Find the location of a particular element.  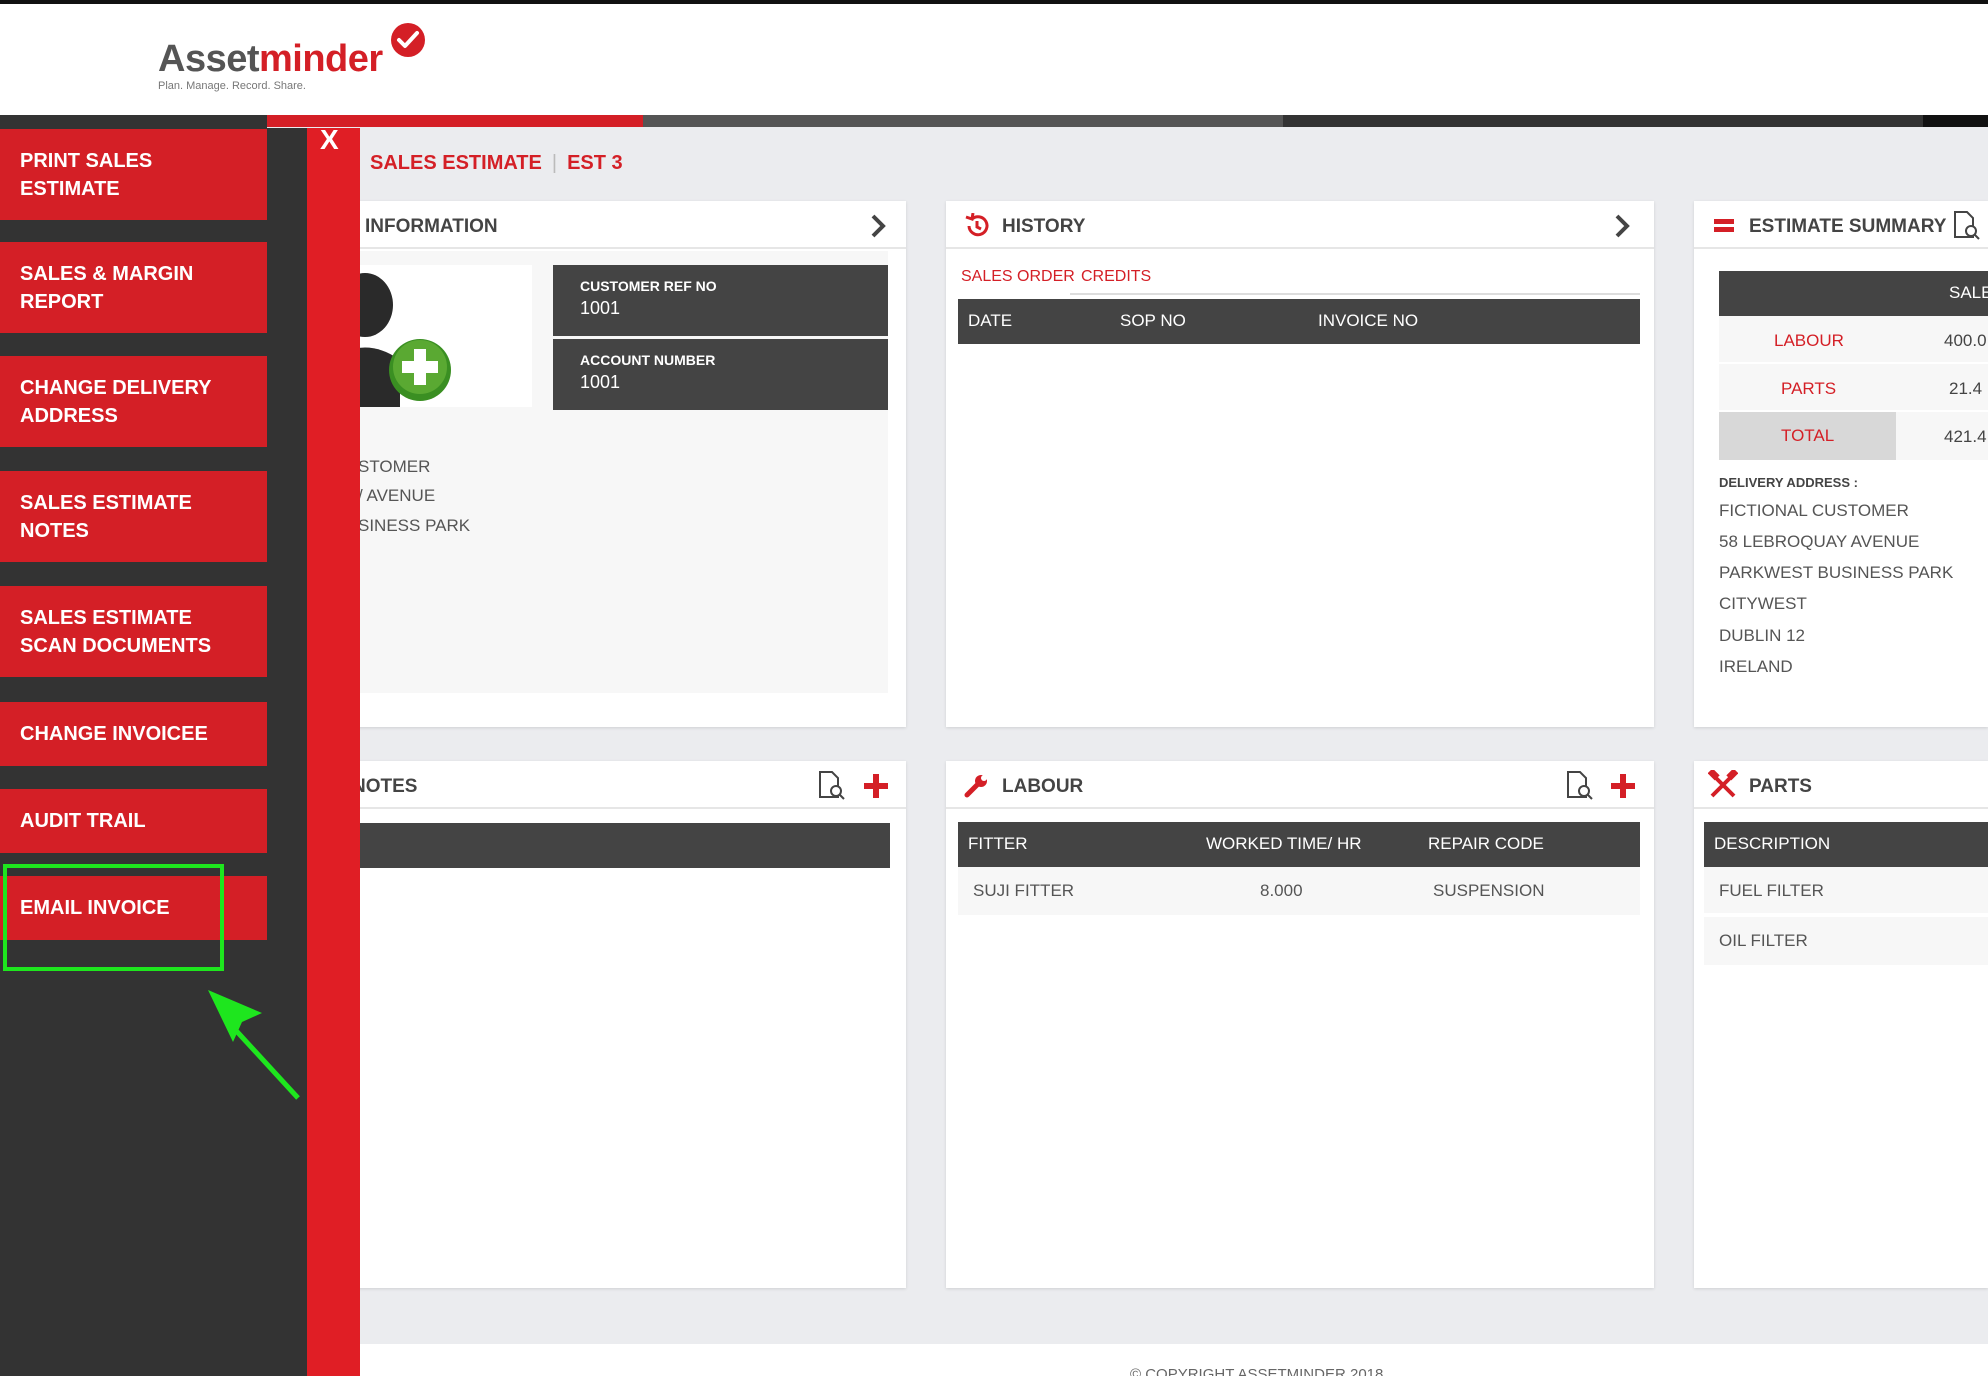

labour-fitter-cell: SUJI FITTER is located at coordinates (1024, 890).